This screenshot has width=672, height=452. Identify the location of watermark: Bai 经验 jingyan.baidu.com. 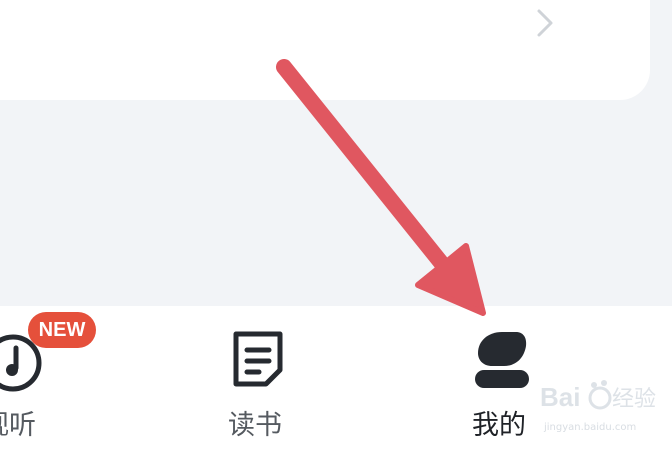
(603, 407).